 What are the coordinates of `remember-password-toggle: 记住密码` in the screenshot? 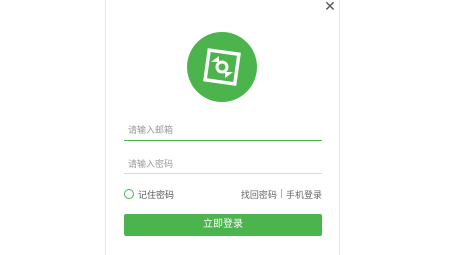 It's located at (149, 194).